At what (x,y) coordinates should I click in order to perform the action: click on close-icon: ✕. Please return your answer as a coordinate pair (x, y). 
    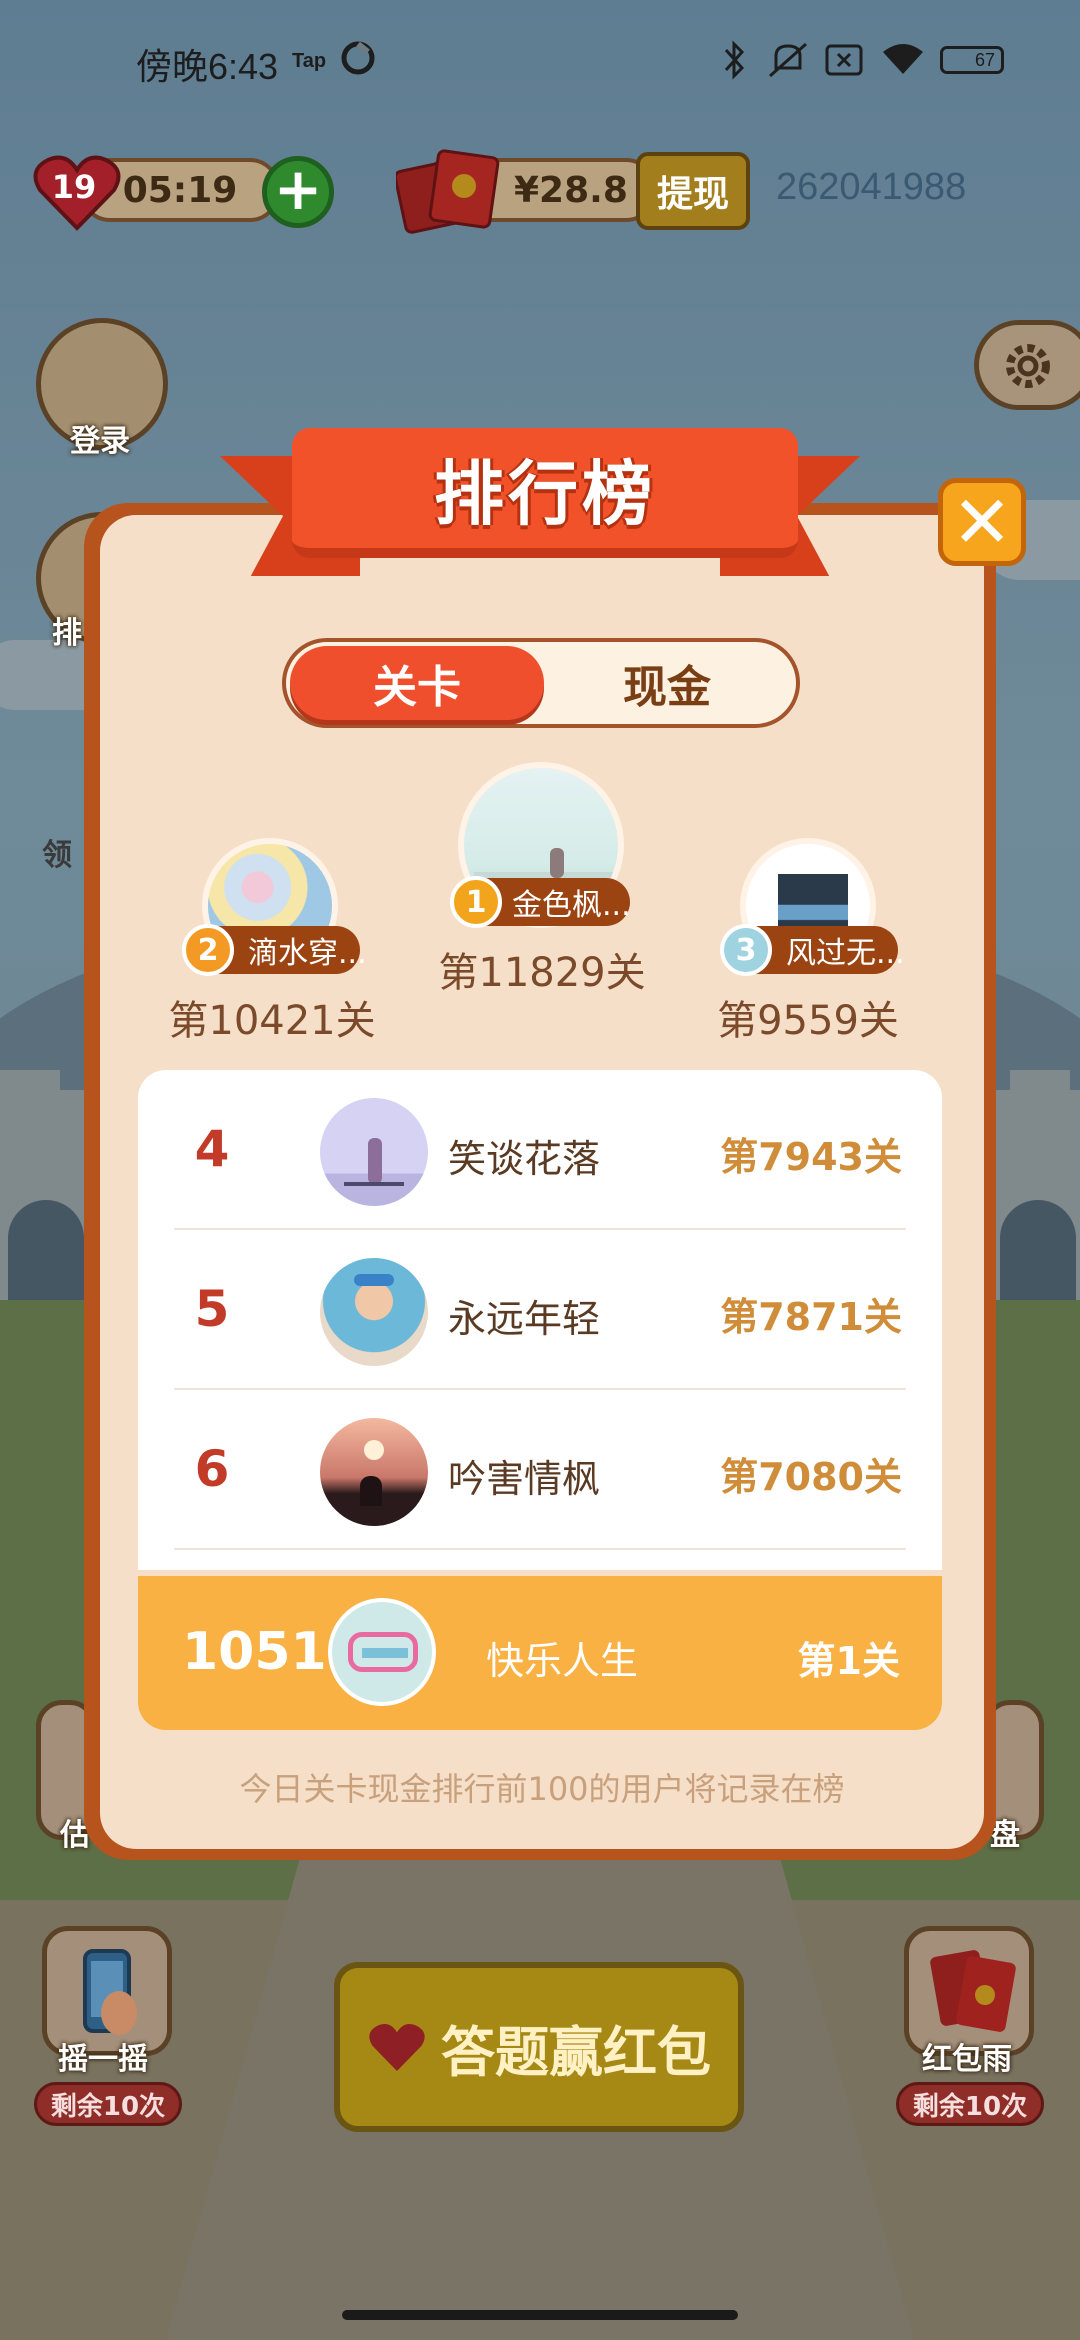
    Looking at the image, I should click on (982, 522).